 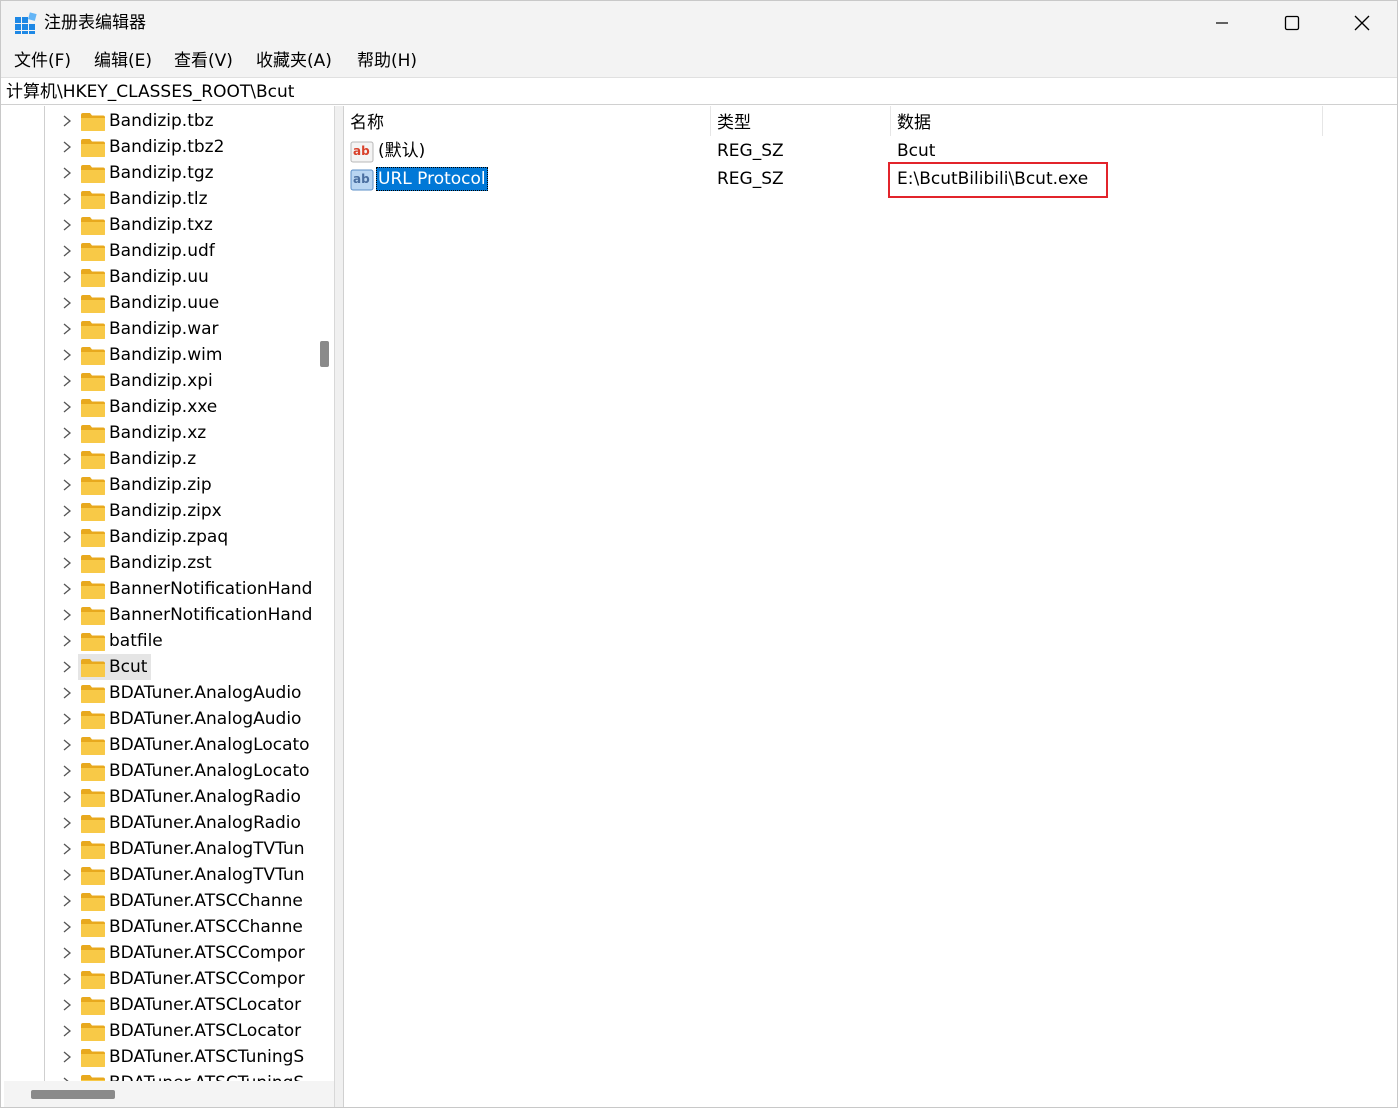 What do you see at coordinates (387, 61) in the screenshot?
I see `menu-help: 帮助(H)` at bounding box center [387, 61].